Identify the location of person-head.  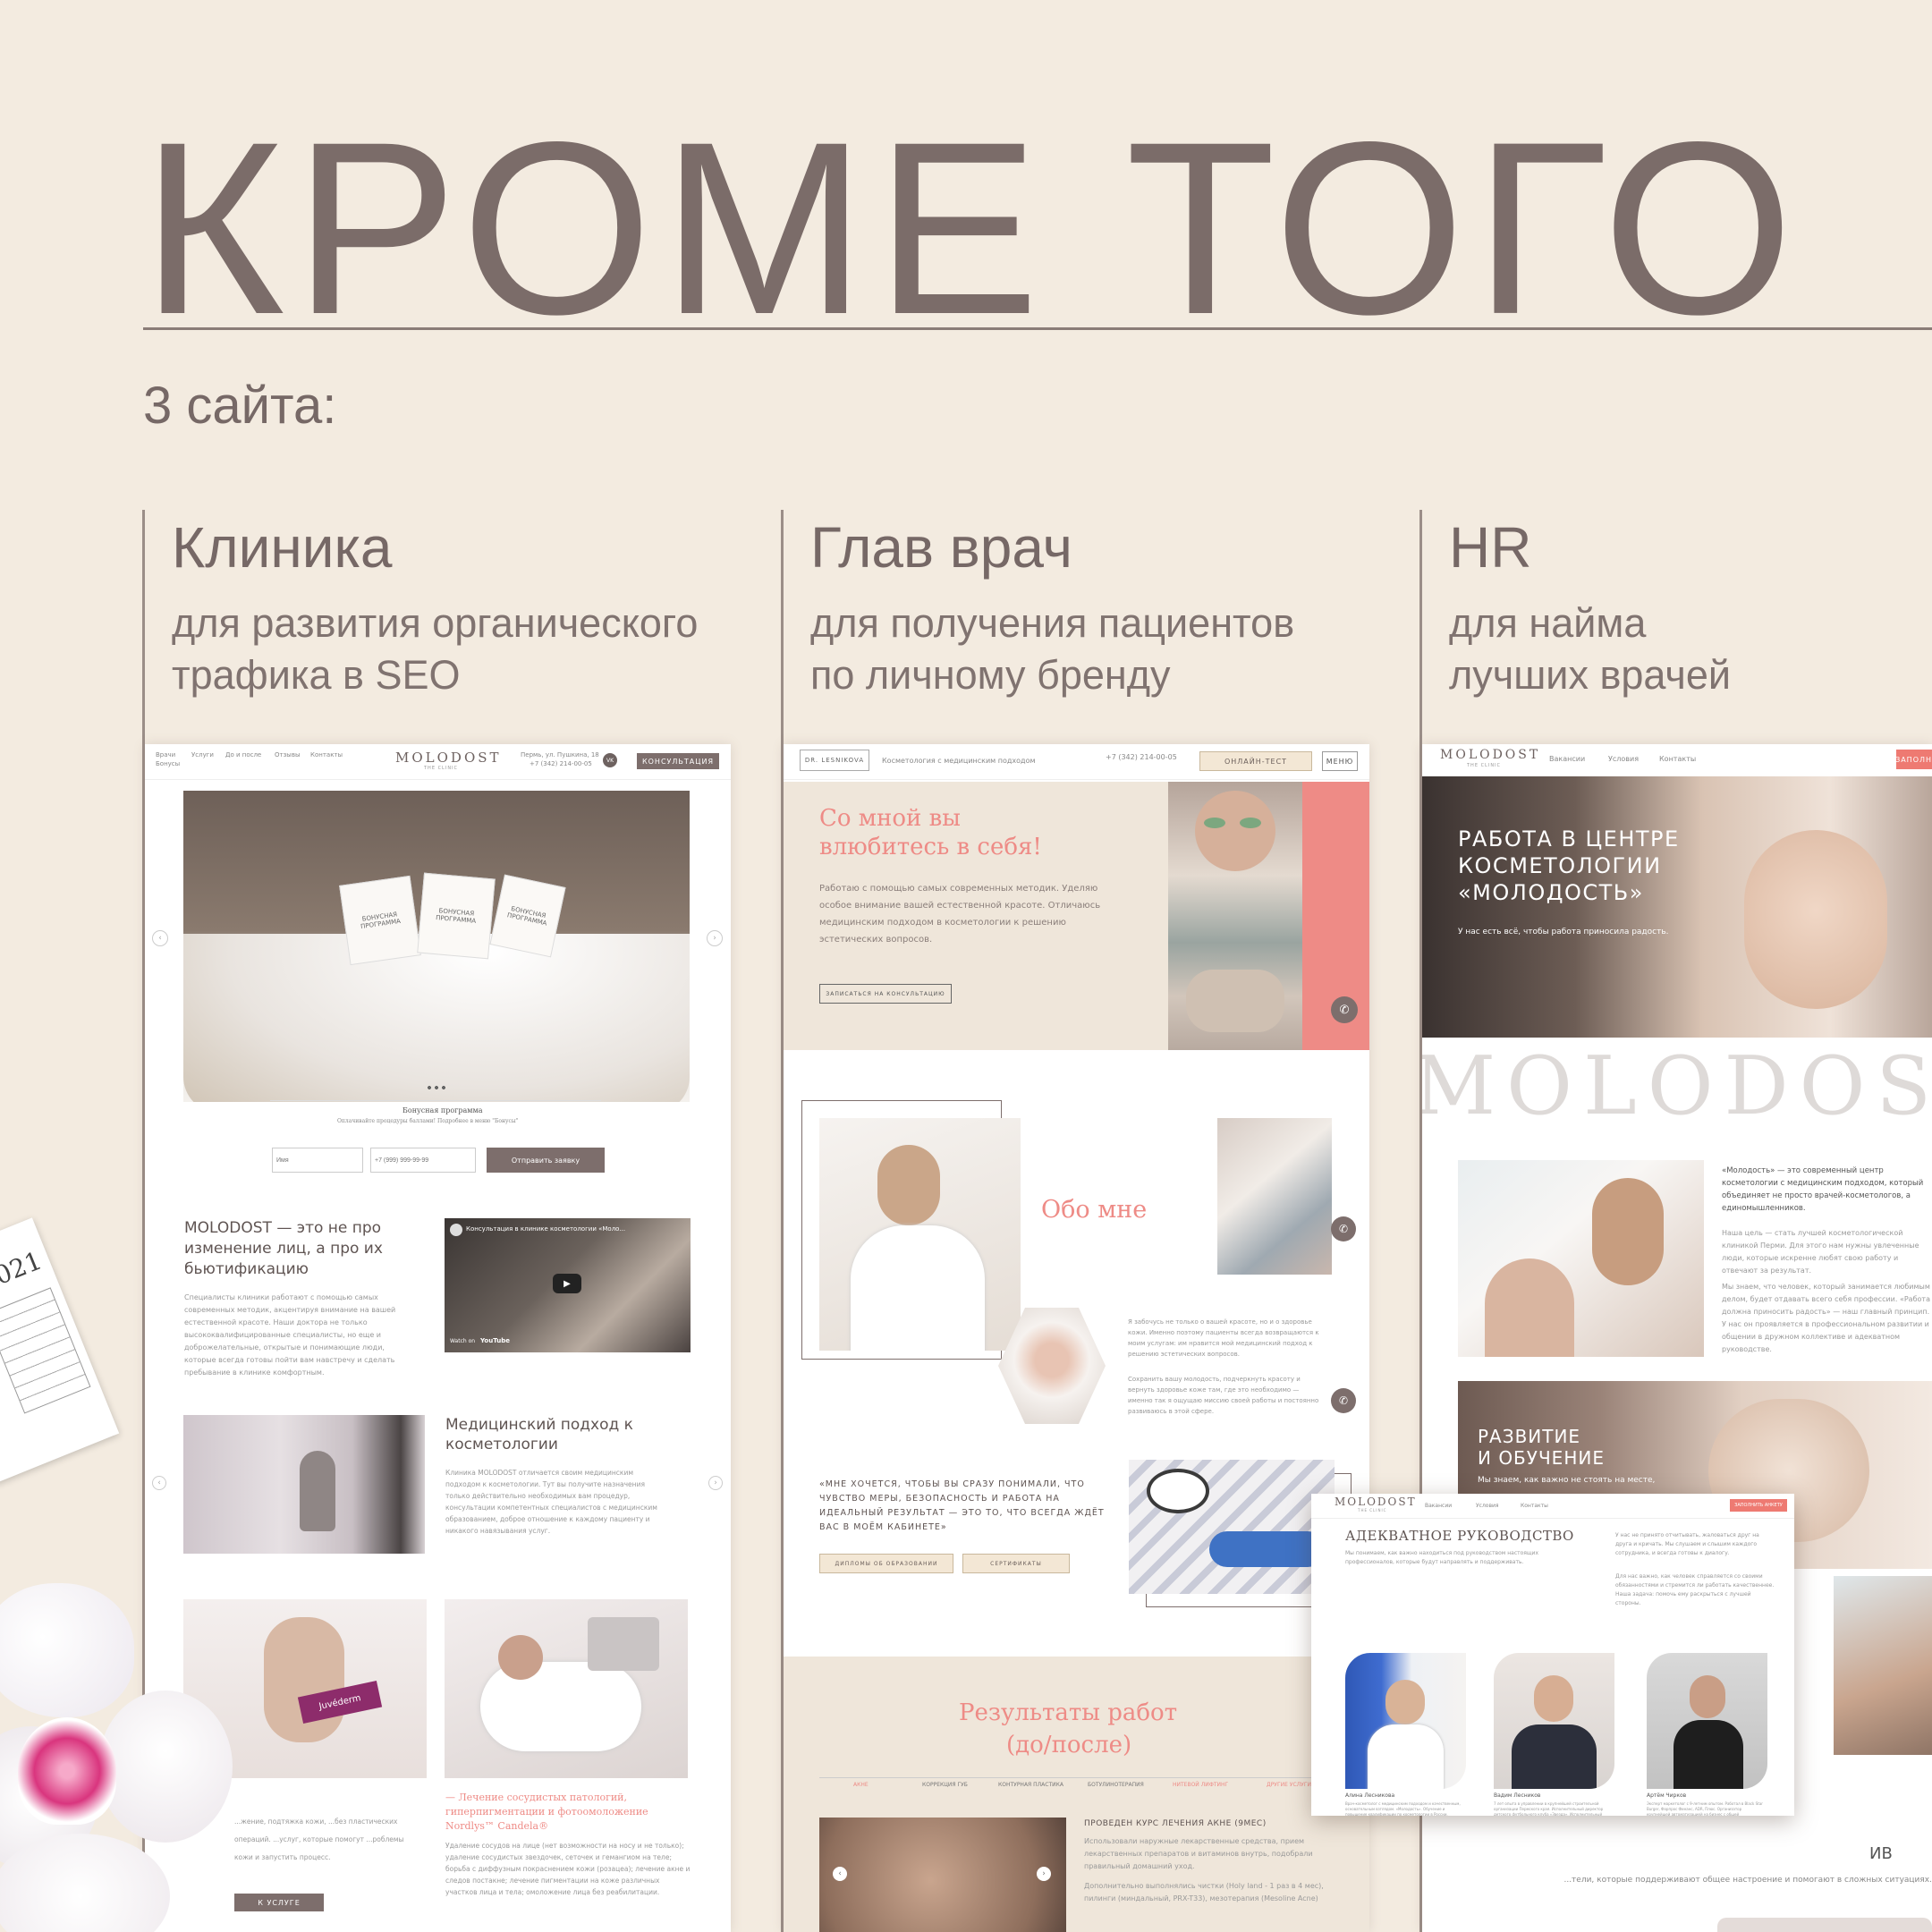
(1707, 1696).